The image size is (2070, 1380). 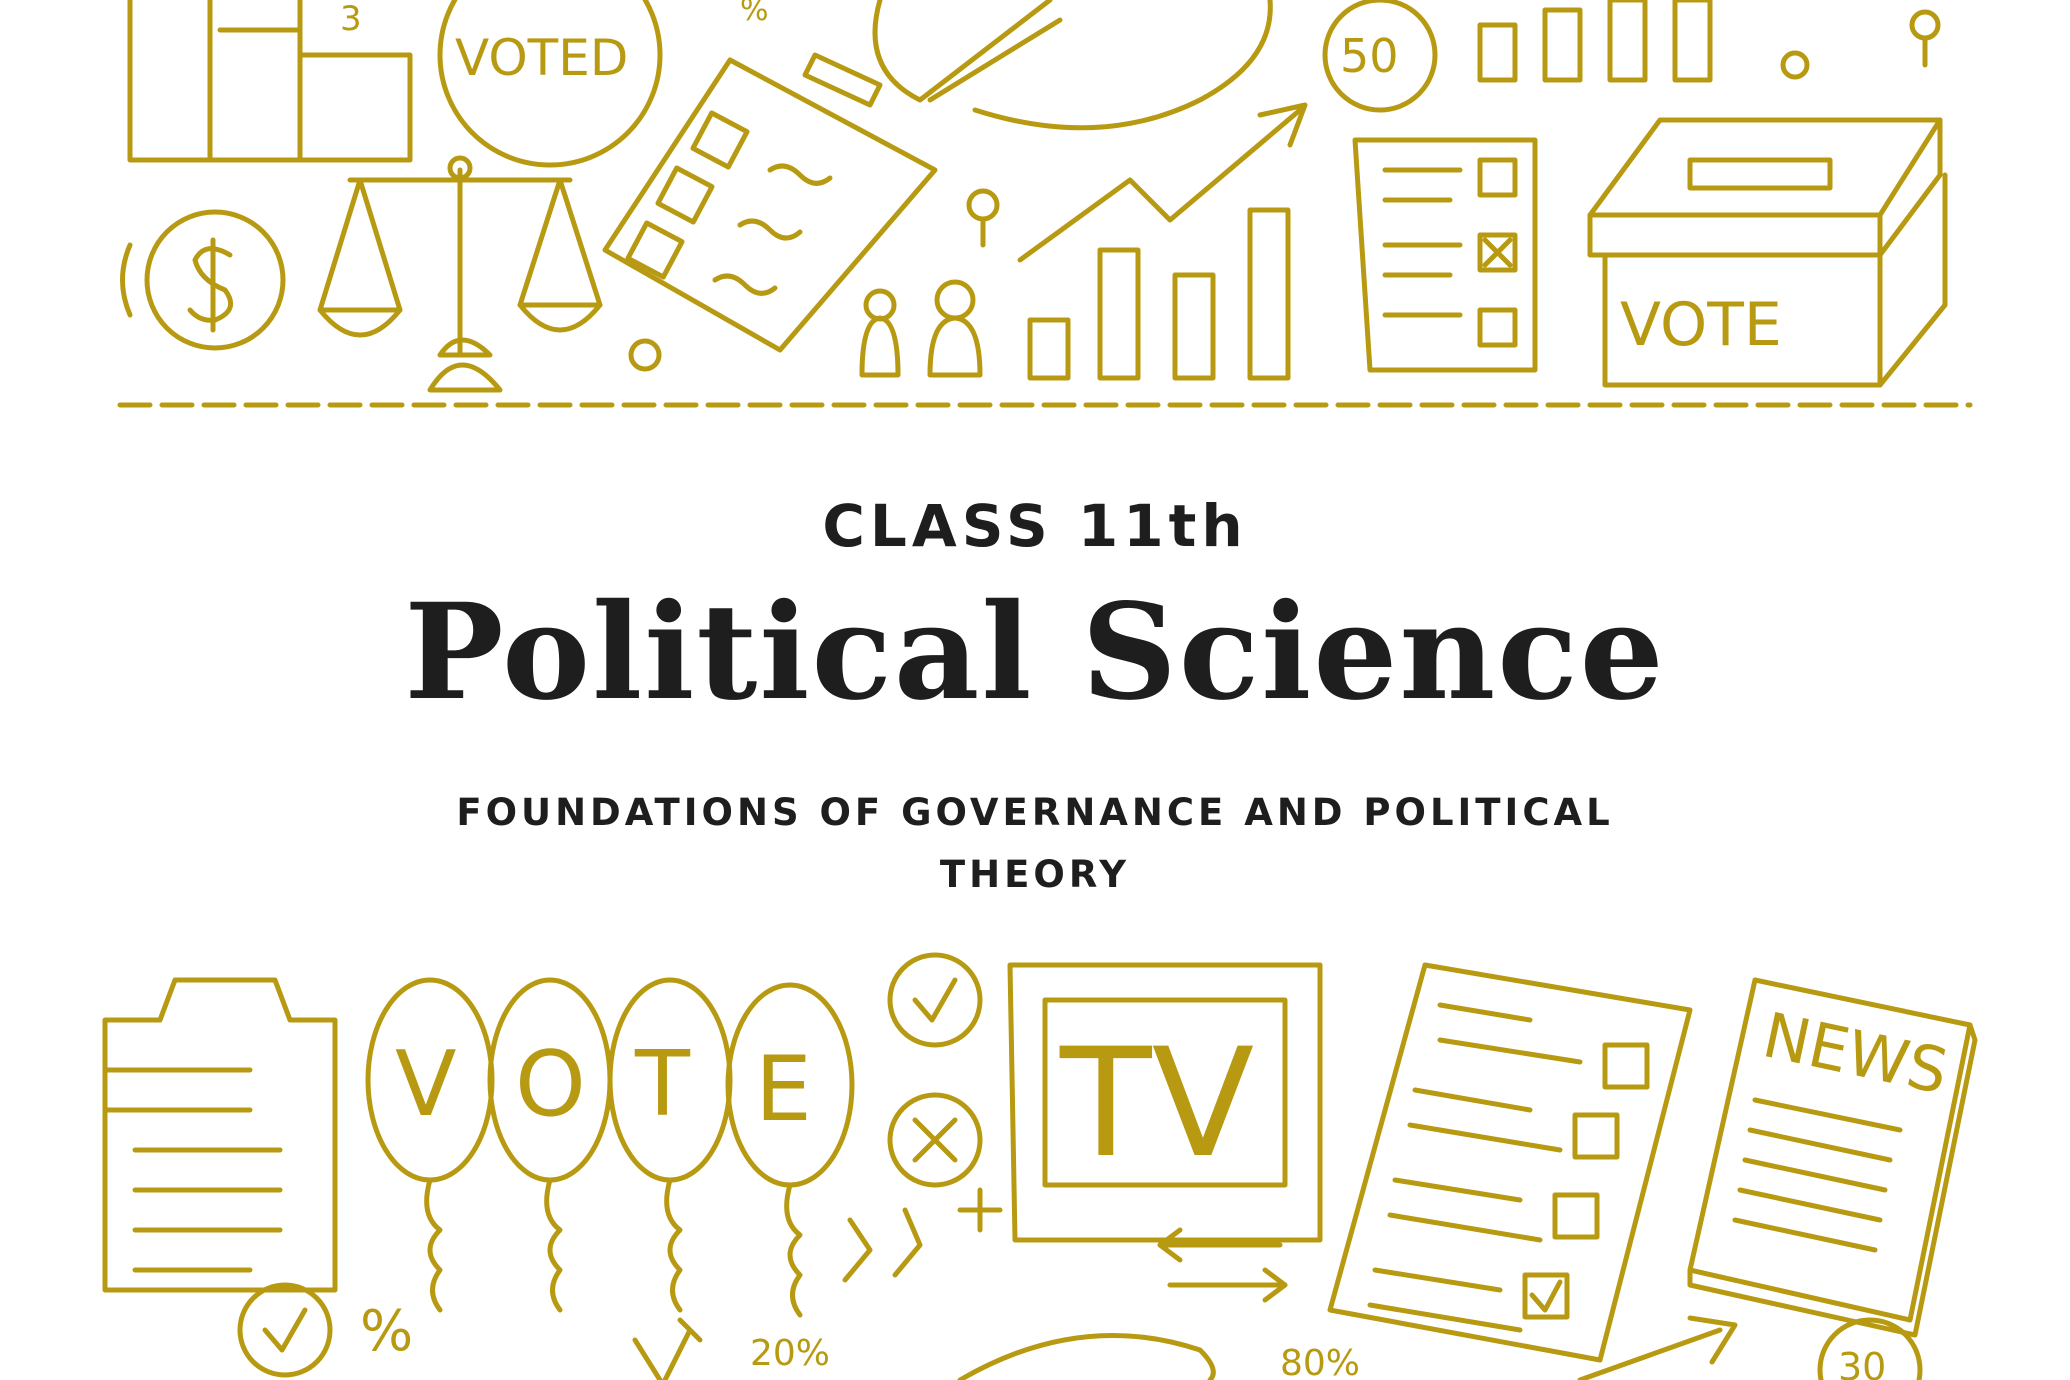 I want to click on rising-bar-graph-icon, so click(x=1162, y=241).